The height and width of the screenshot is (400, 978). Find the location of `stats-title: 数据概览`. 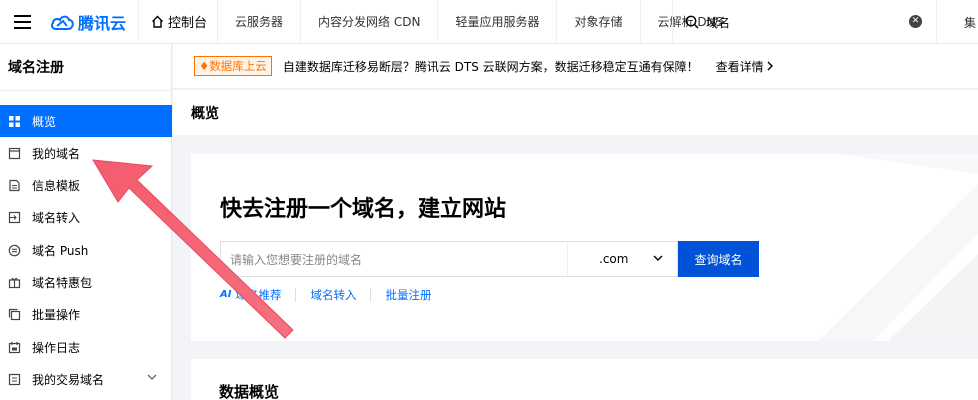

stats-title: 数据概览 is located at coordinates (249, 391).